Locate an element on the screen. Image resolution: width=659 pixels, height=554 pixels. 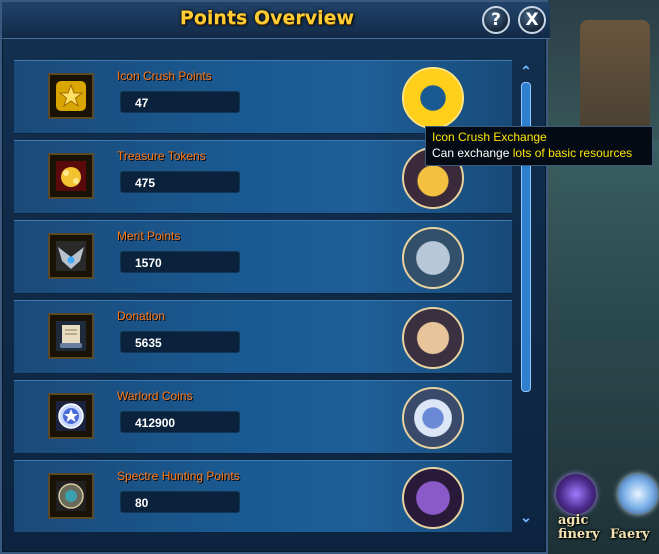
points-label: Icon Crush Points is located at coordinates (164, 76).